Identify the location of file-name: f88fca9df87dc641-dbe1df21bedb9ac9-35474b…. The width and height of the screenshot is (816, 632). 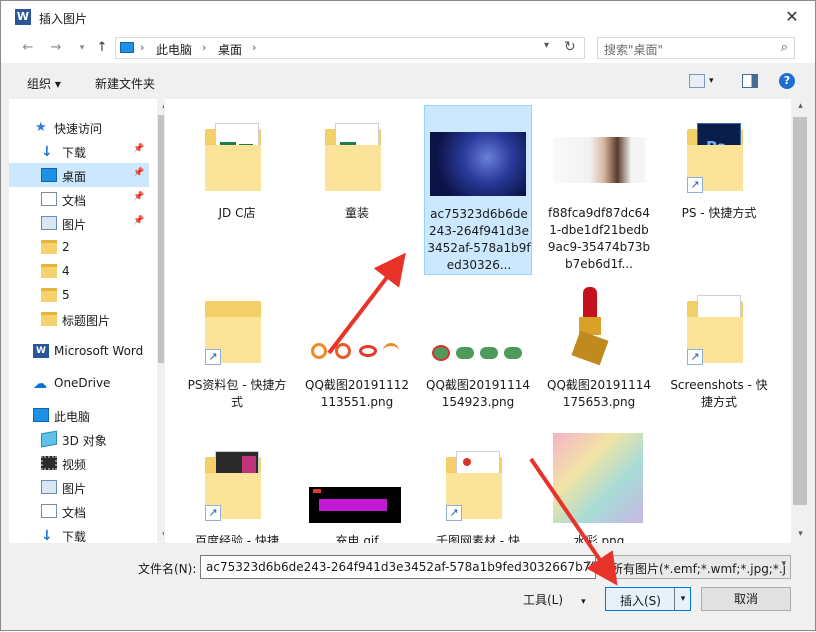
(599, 238).